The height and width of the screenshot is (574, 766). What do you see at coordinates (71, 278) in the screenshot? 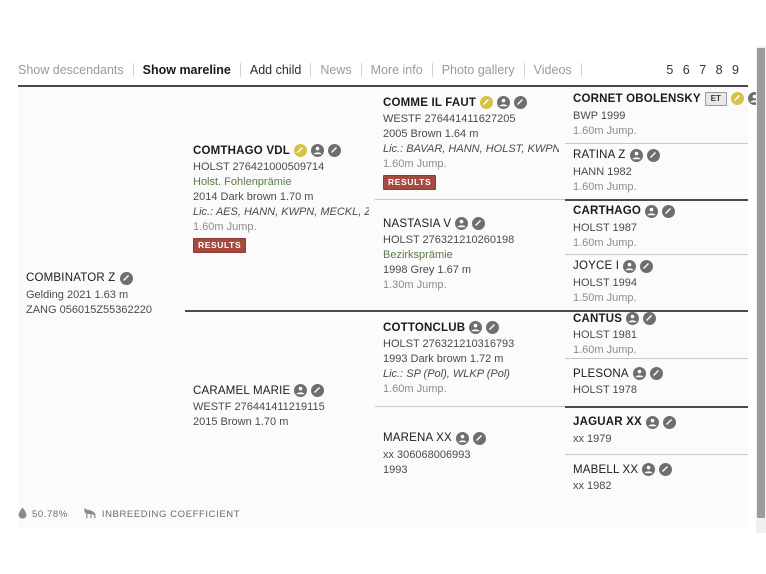
I see `horse-name: COMBINATOR Z` at bounding box center [71, 278].